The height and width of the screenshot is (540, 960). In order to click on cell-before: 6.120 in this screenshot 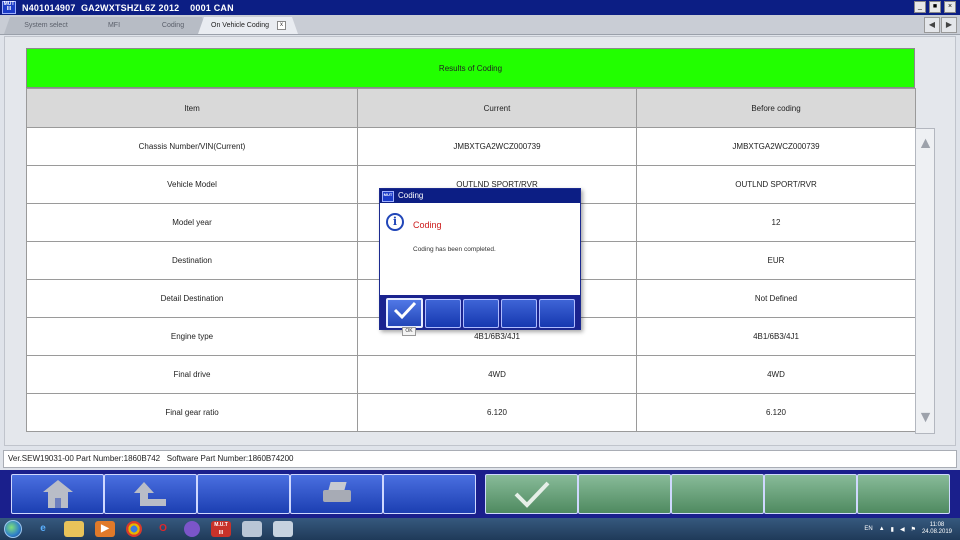, I will do `click(776, 412)`.